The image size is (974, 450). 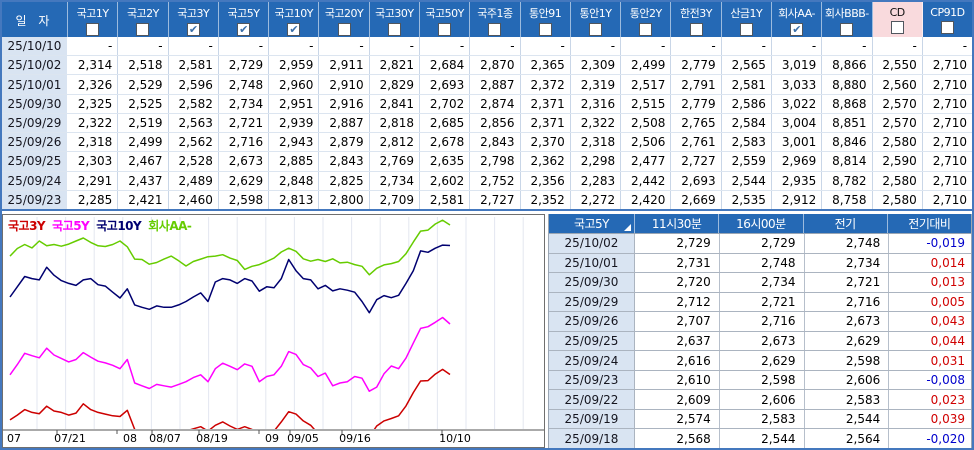 I want to click on yield-cell: 2,285, so click(x=93, y=199).